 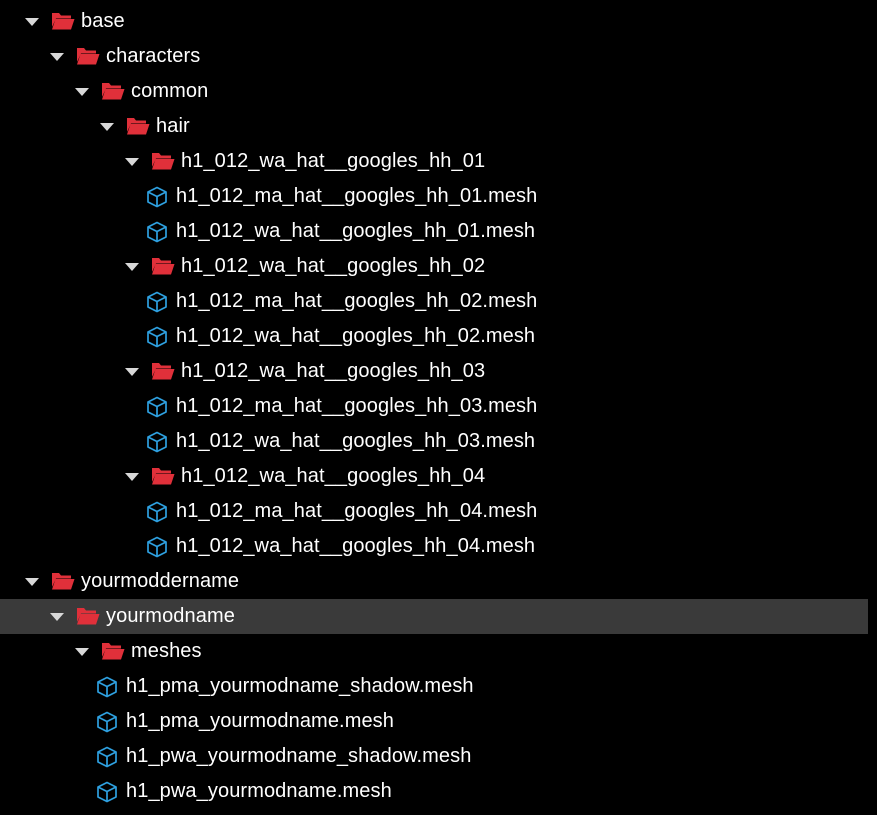 What do you see at coordinates (170, 91) in the screenshot?
I see `folder-label: common` at bounding box center [170, 91].